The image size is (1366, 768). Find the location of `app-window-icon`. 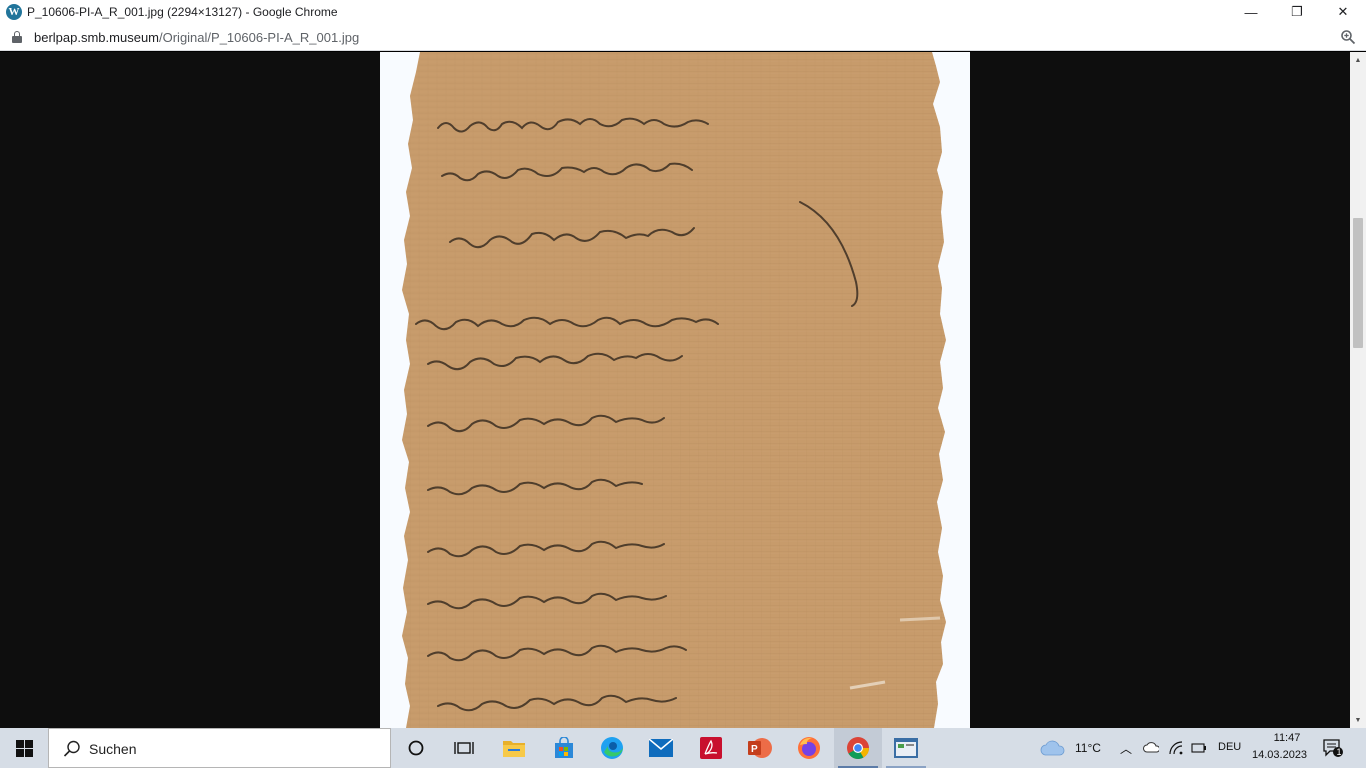

app-window-icon is located at coordinates (906, 748).